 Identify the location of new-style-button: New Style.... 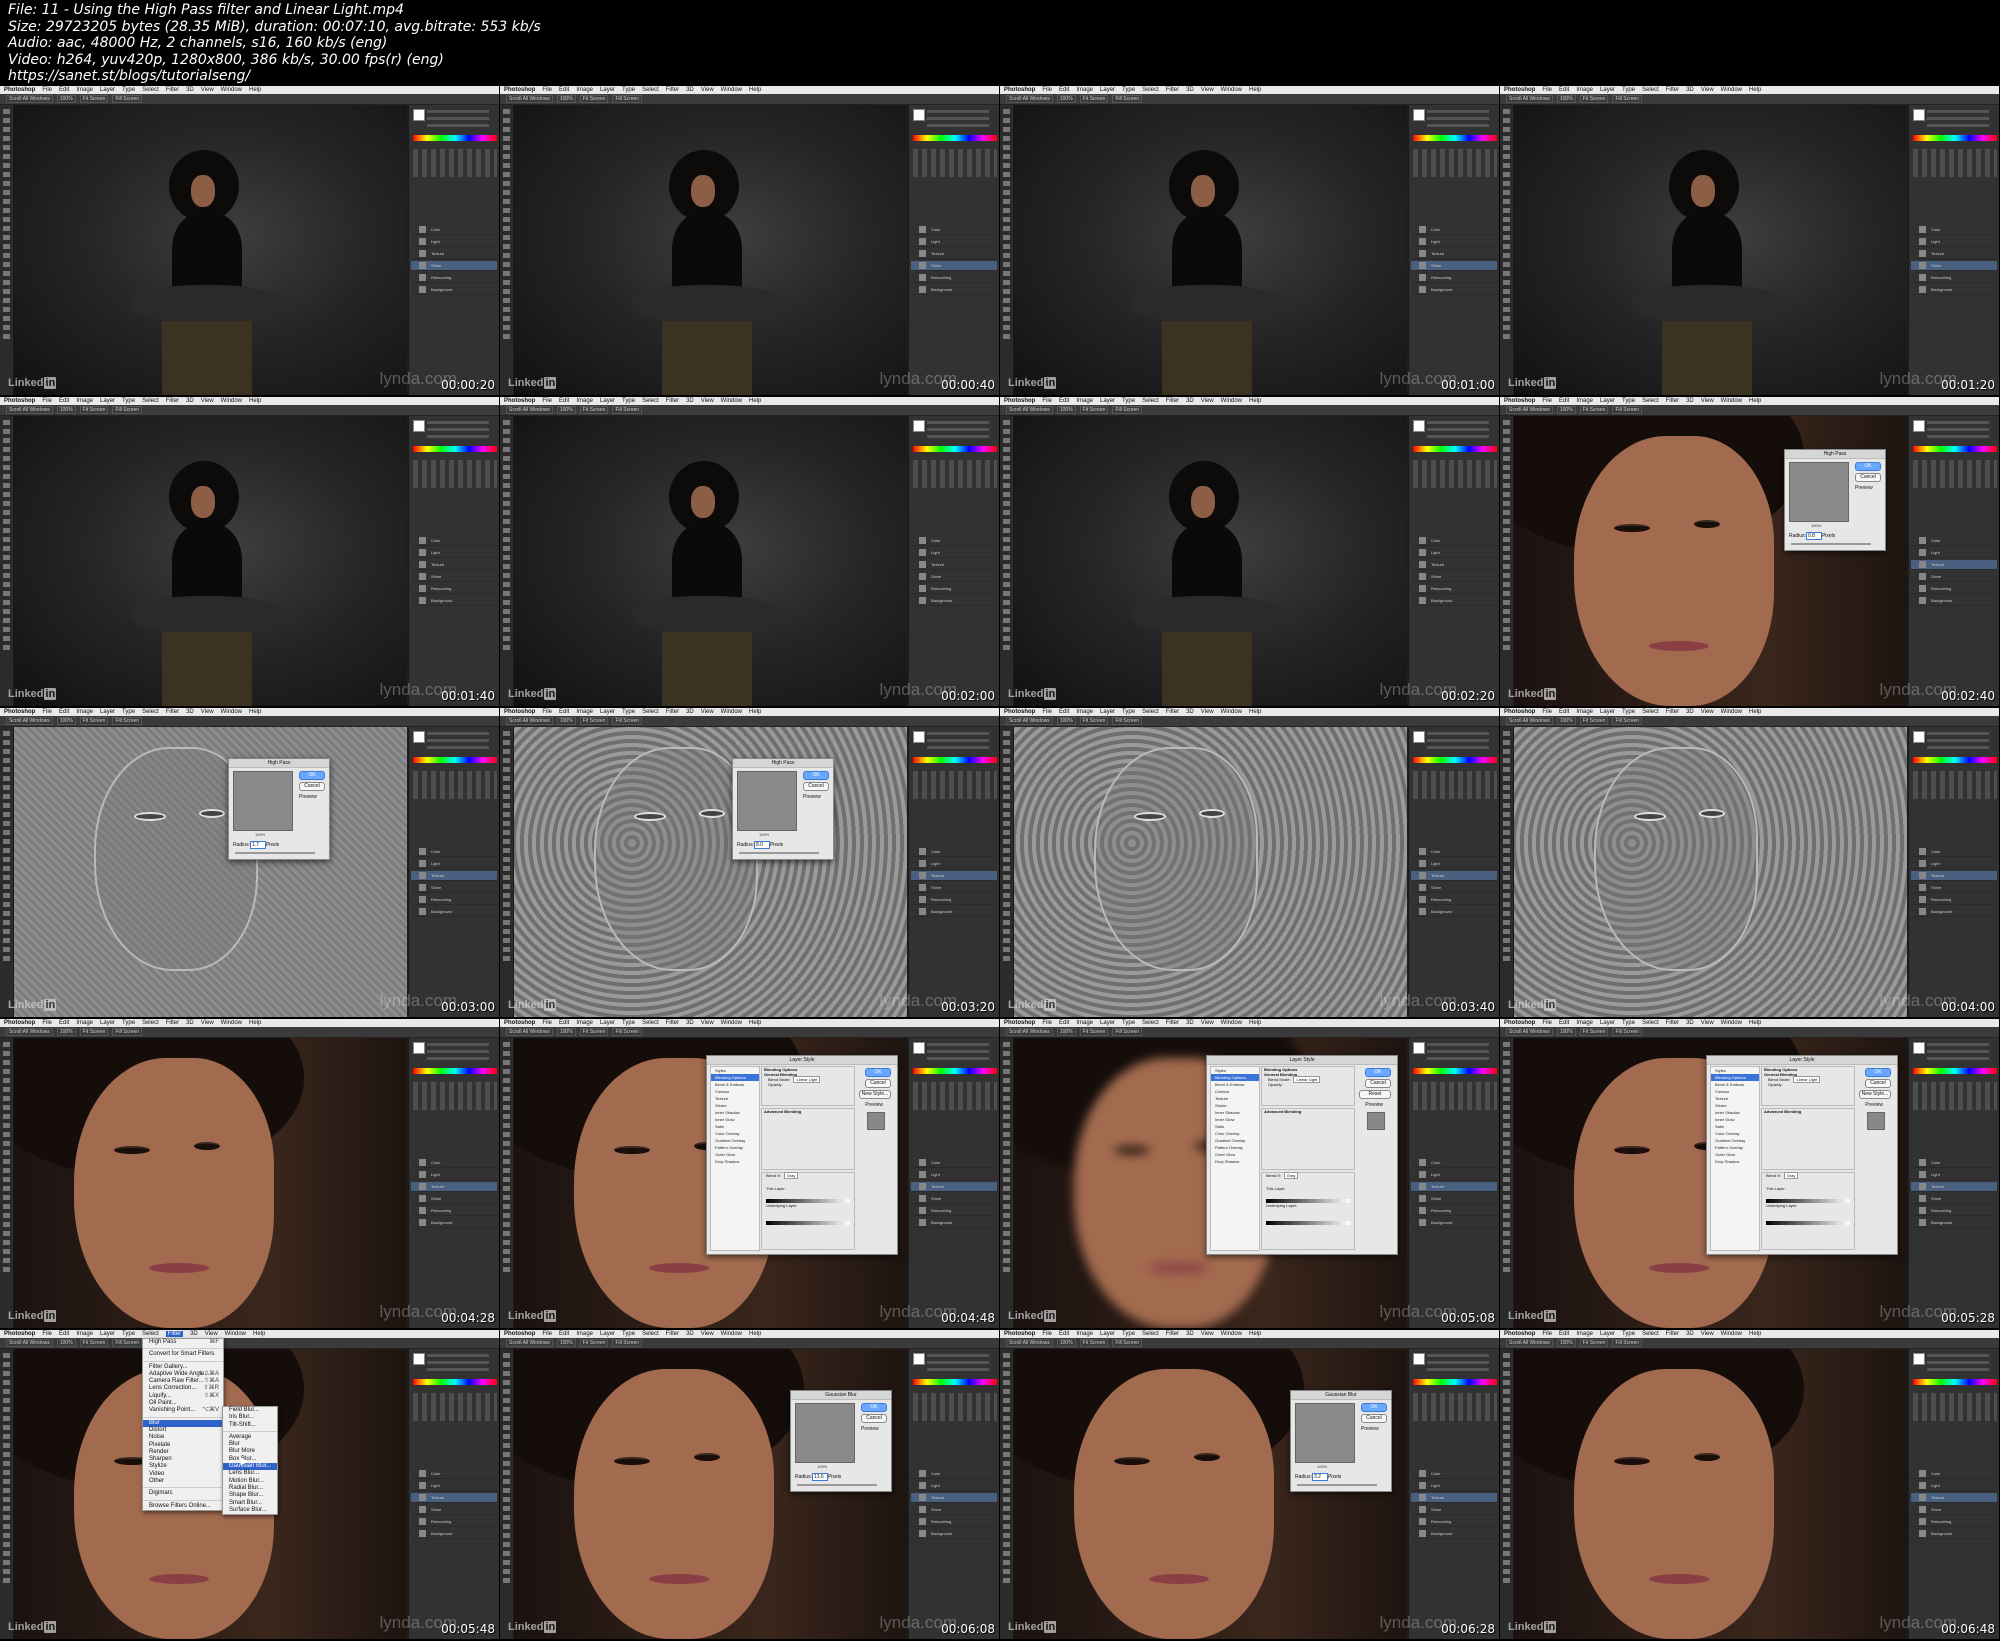
(1875, 1094).